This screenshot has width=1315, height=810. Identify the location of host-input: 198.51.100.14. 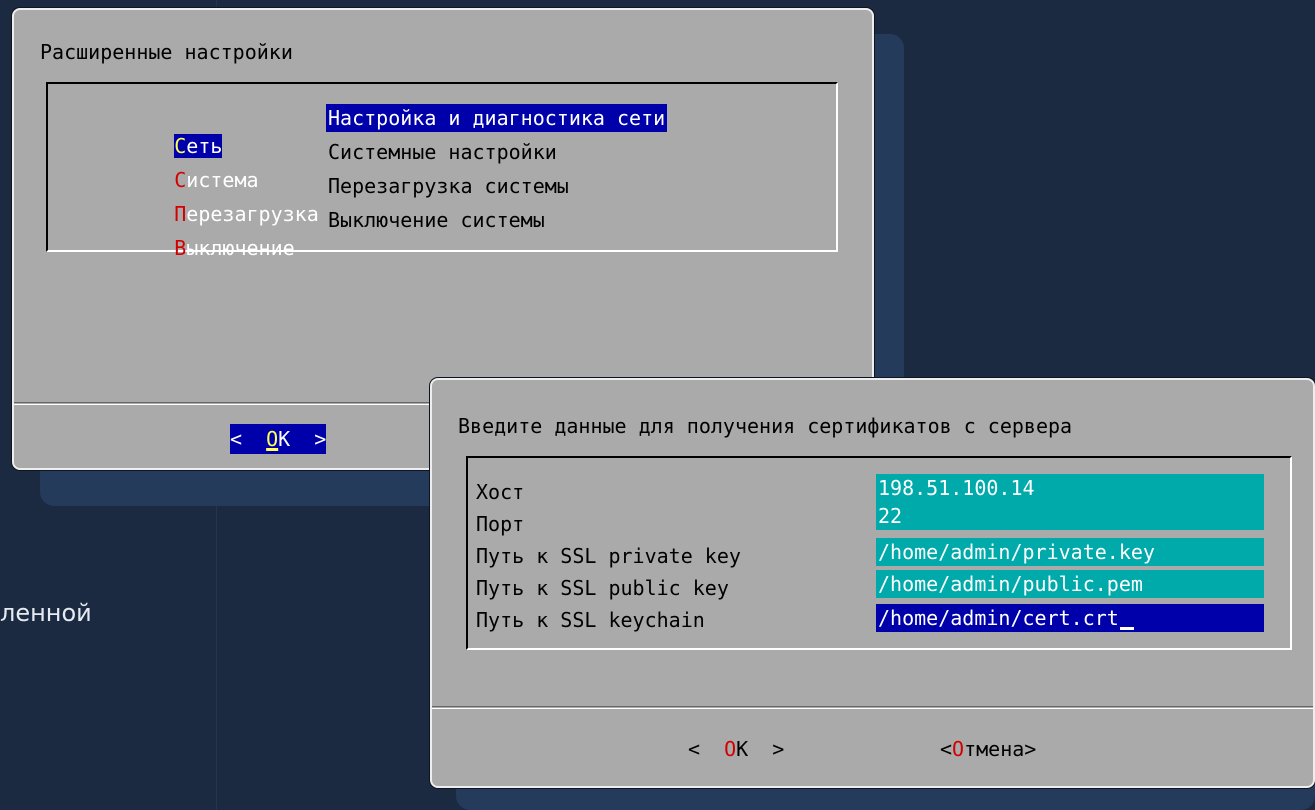
(1070, 488).